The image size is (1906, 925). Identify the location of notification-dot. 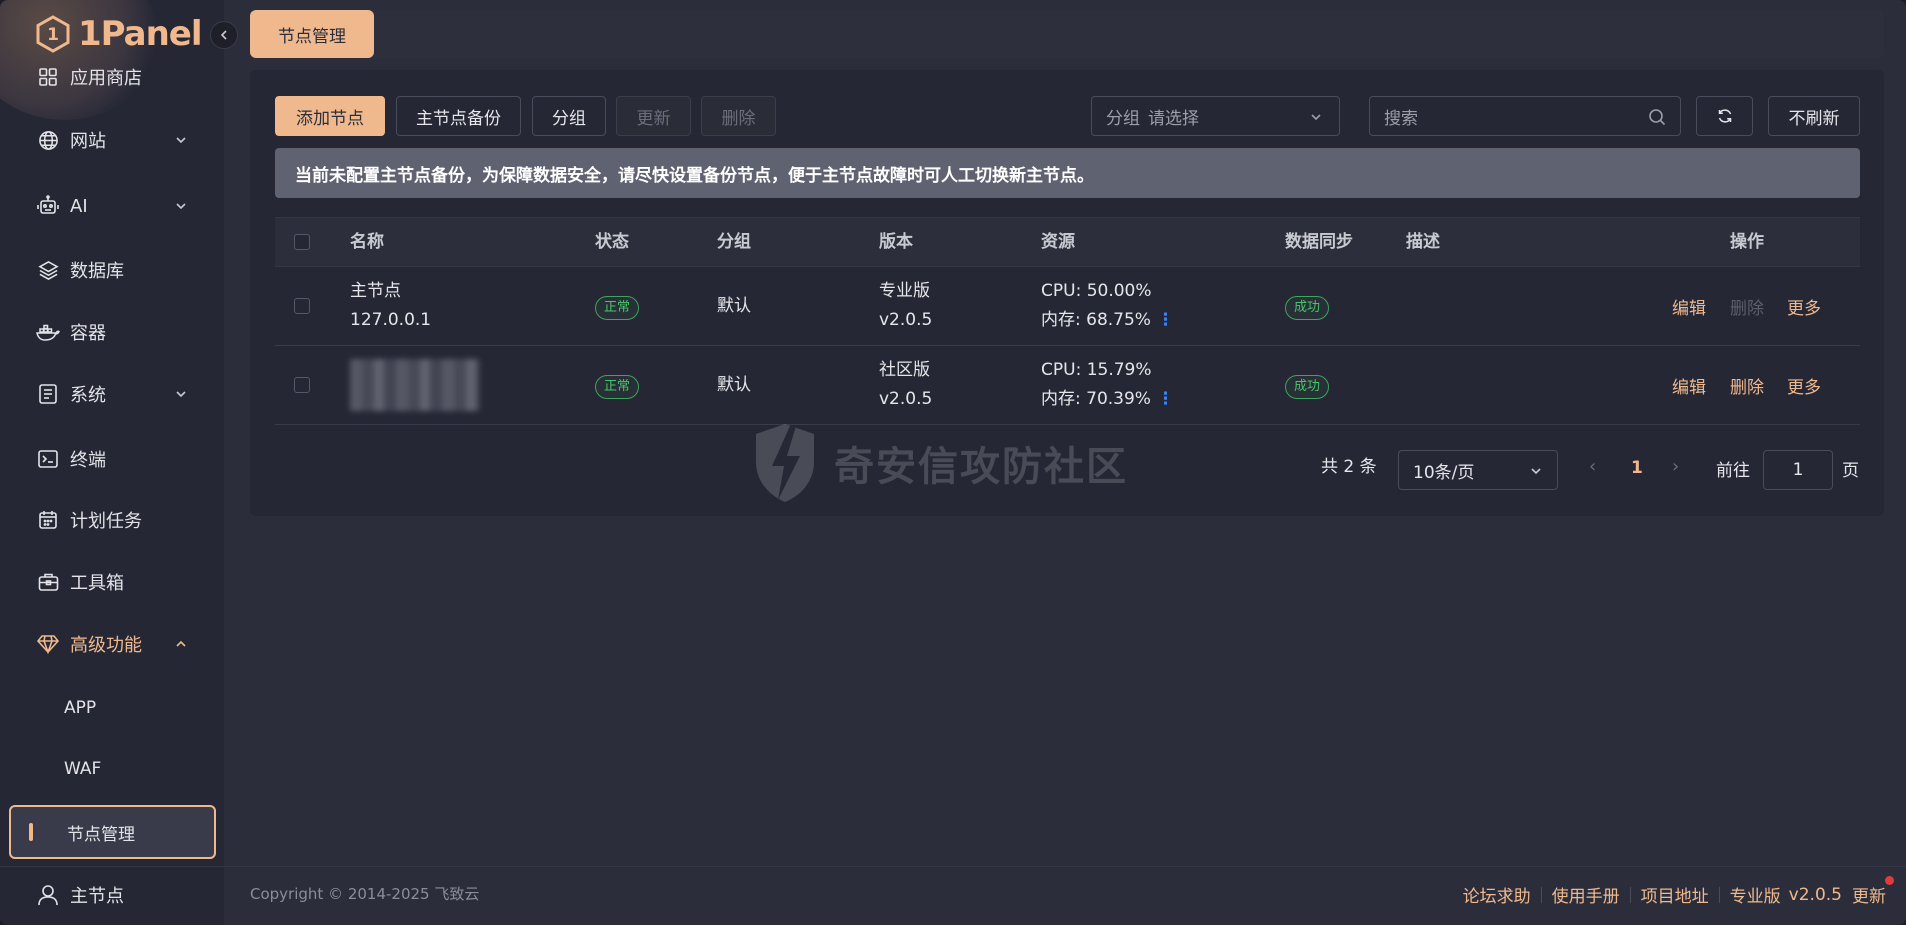
(1889, 880).